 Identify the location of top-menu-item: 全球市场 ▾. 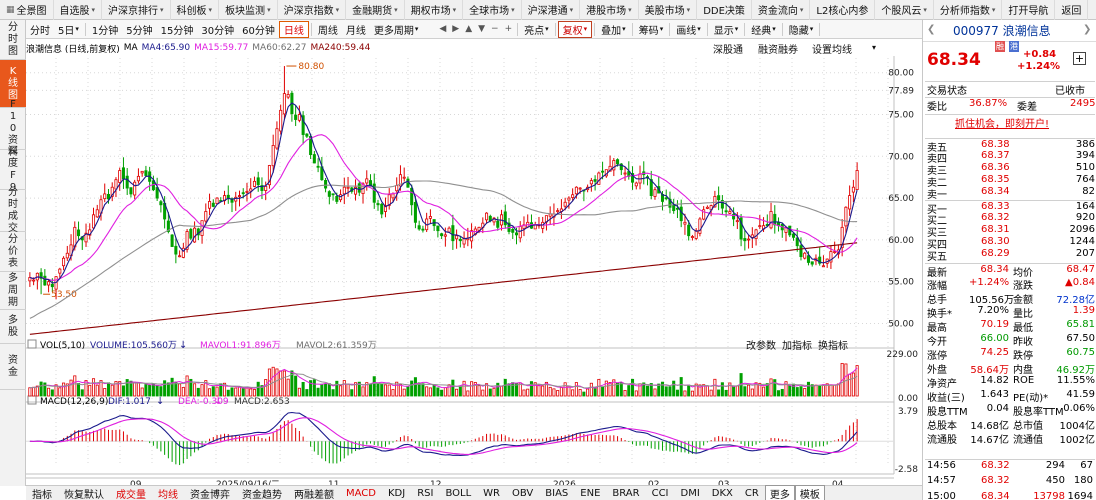
(492, 10).